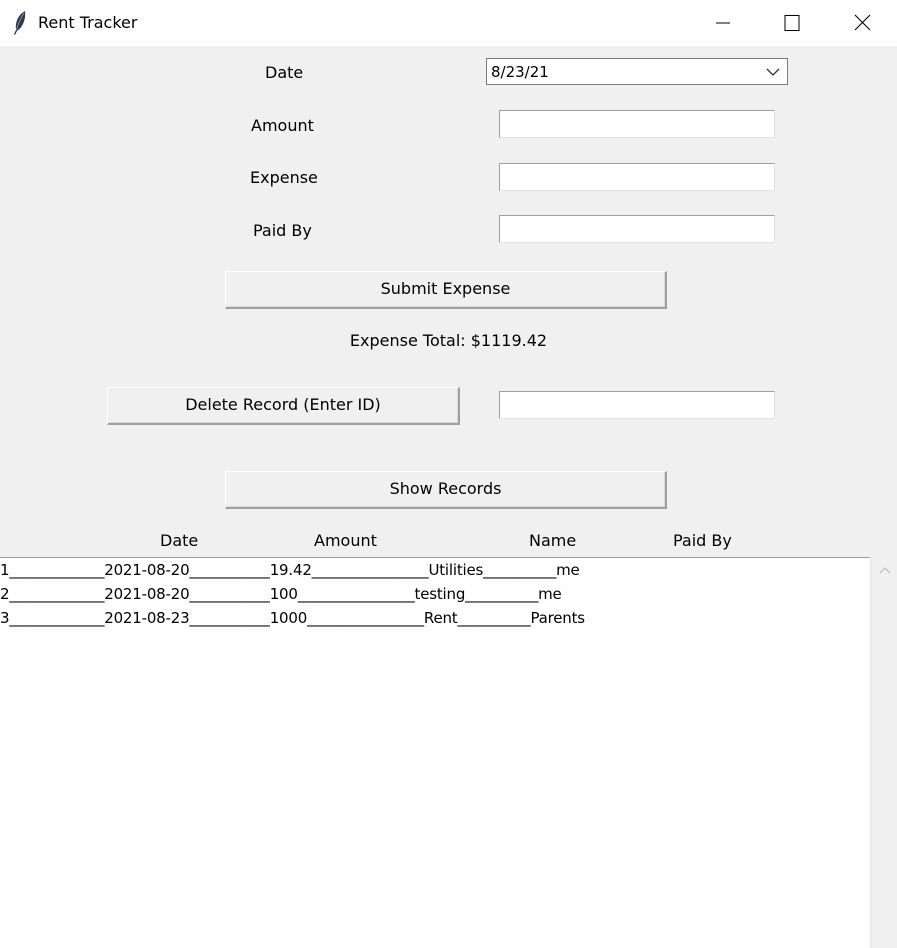 Image resolution: width=897 pixels, height=948 pixels. I want to click on maximize-button, so click(792, 23).